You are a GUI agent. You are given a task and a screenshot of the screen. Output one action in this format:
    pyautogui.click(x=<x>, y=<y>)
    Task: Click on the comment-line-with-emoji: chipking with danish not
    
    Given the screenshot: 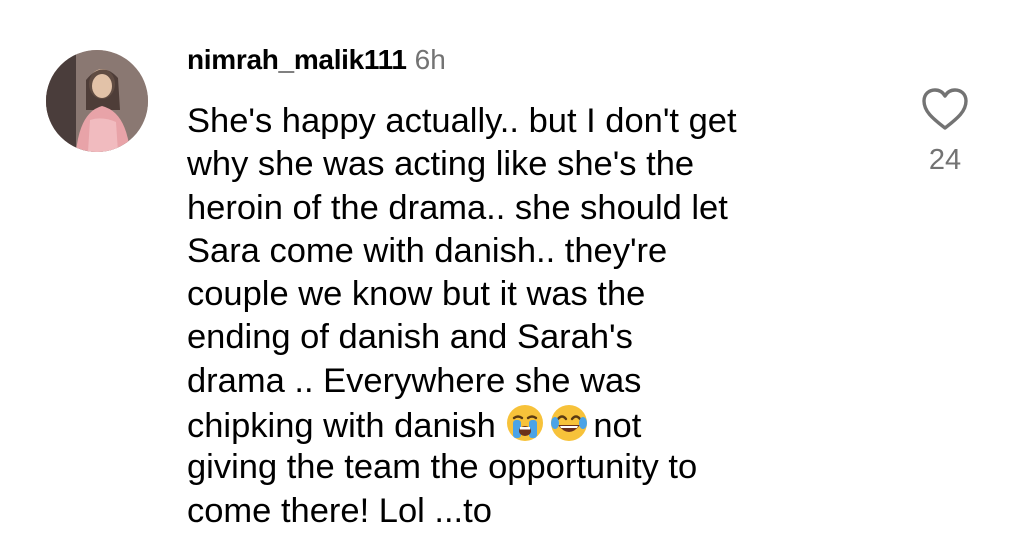 What is the action you would take?
    pyautogui.click(x=527, y=424)
    